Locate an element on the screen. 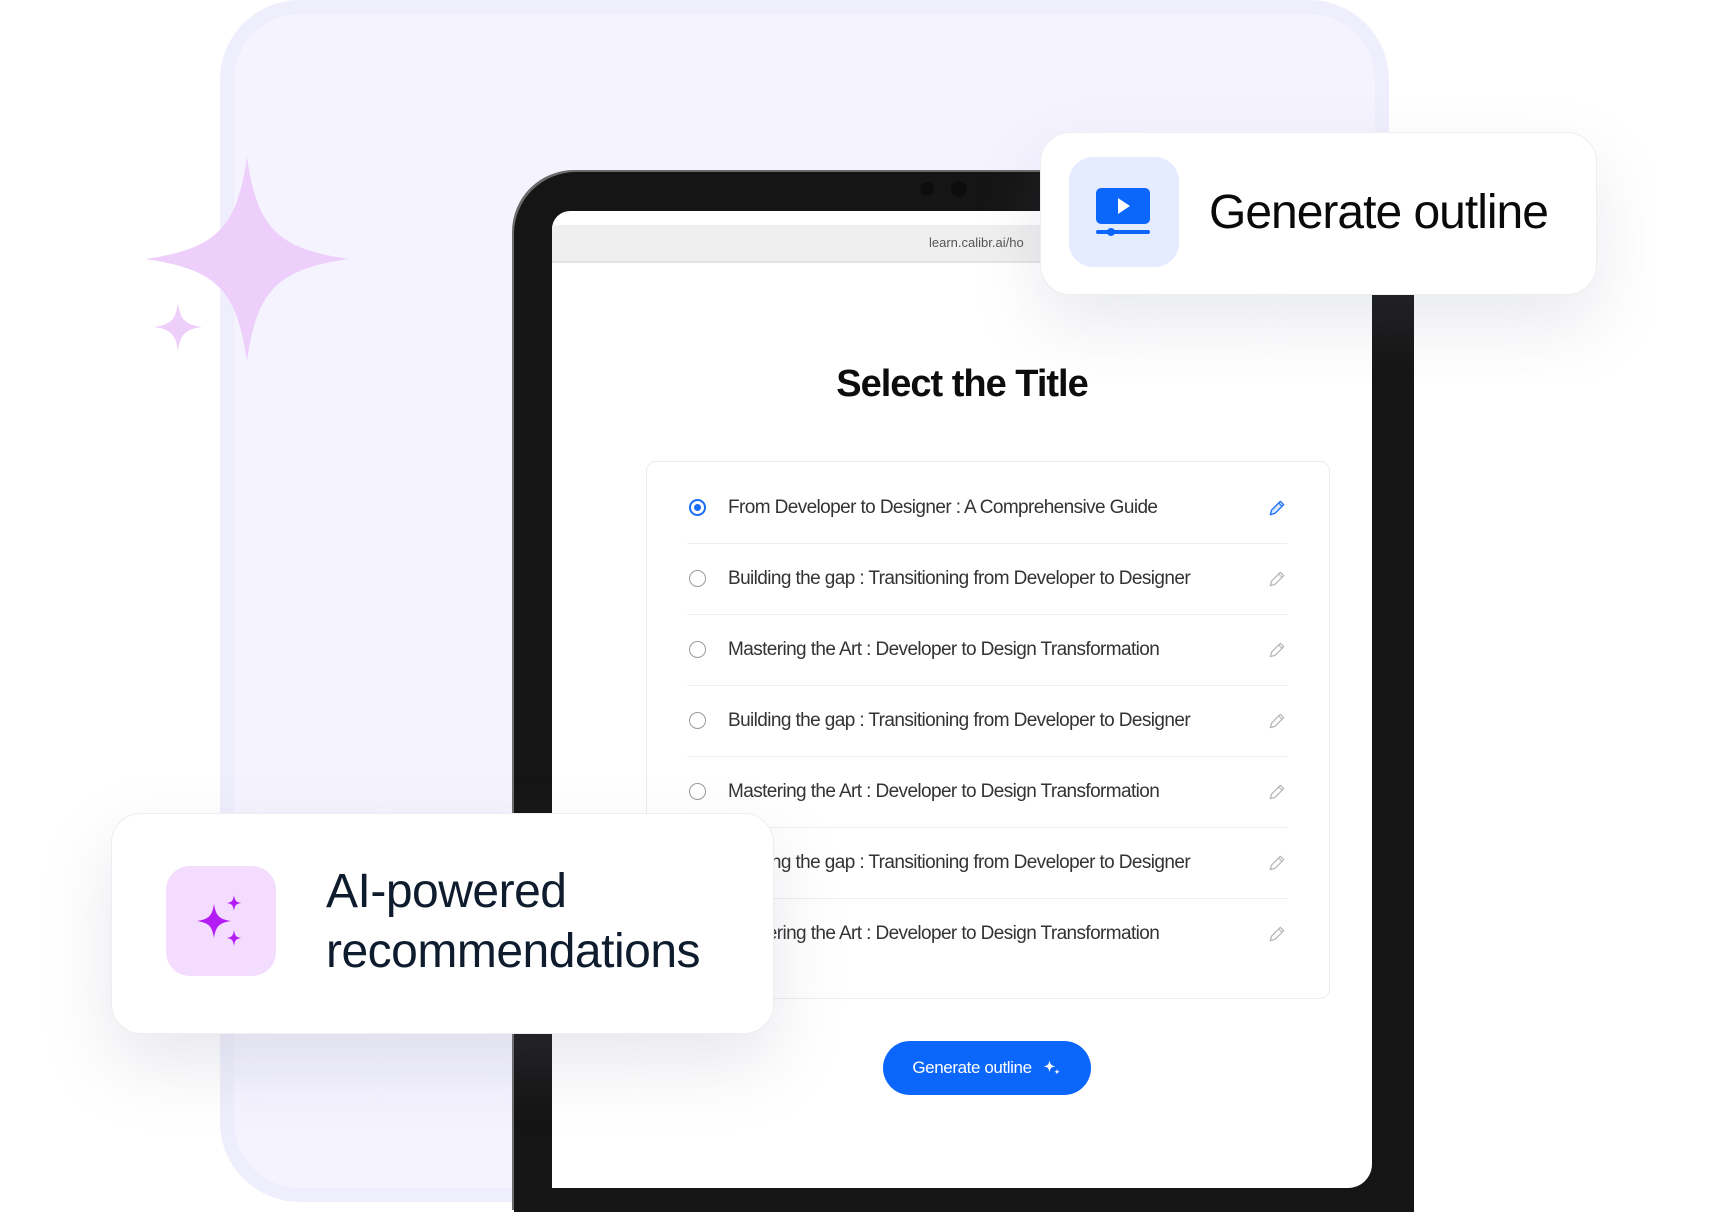 The width and height of the screenshot is (1713, 1212). tablet-camera is located at coordinates (959, 189).